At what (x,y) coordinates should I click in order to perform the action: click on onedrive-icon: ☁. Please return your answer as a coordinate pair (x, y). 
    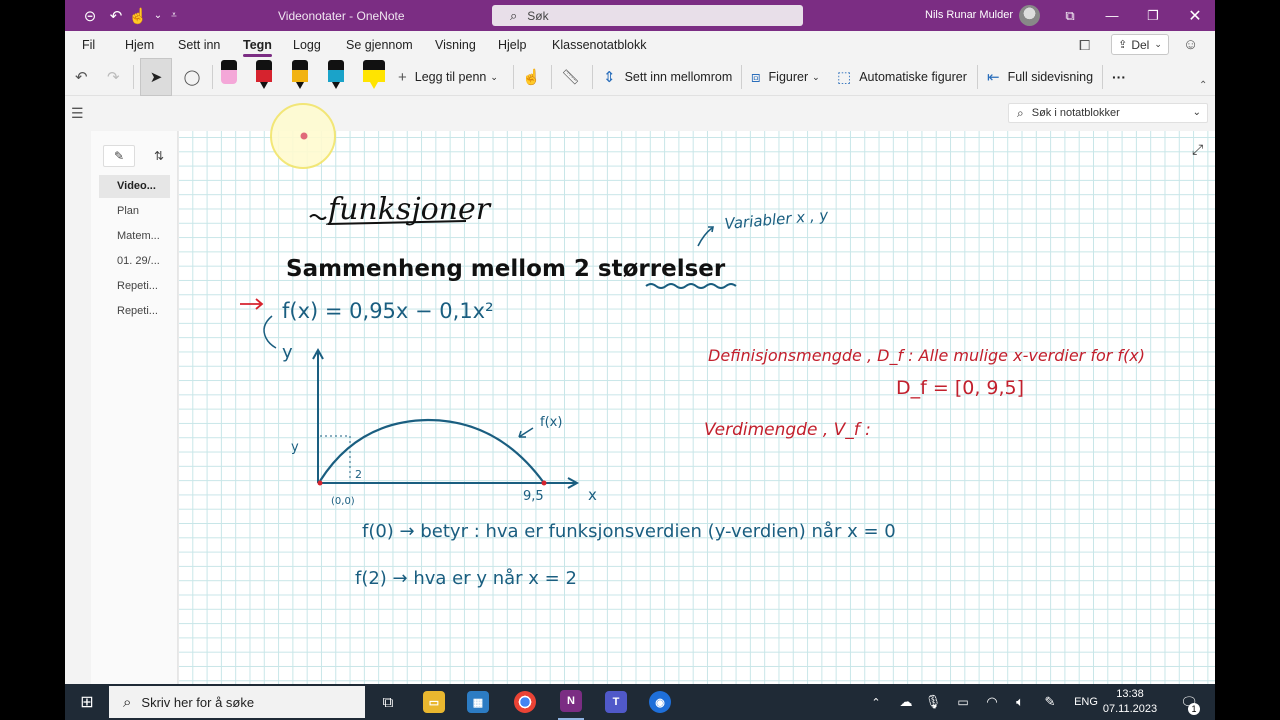
    Looking at the image, I should click on (906, 702).